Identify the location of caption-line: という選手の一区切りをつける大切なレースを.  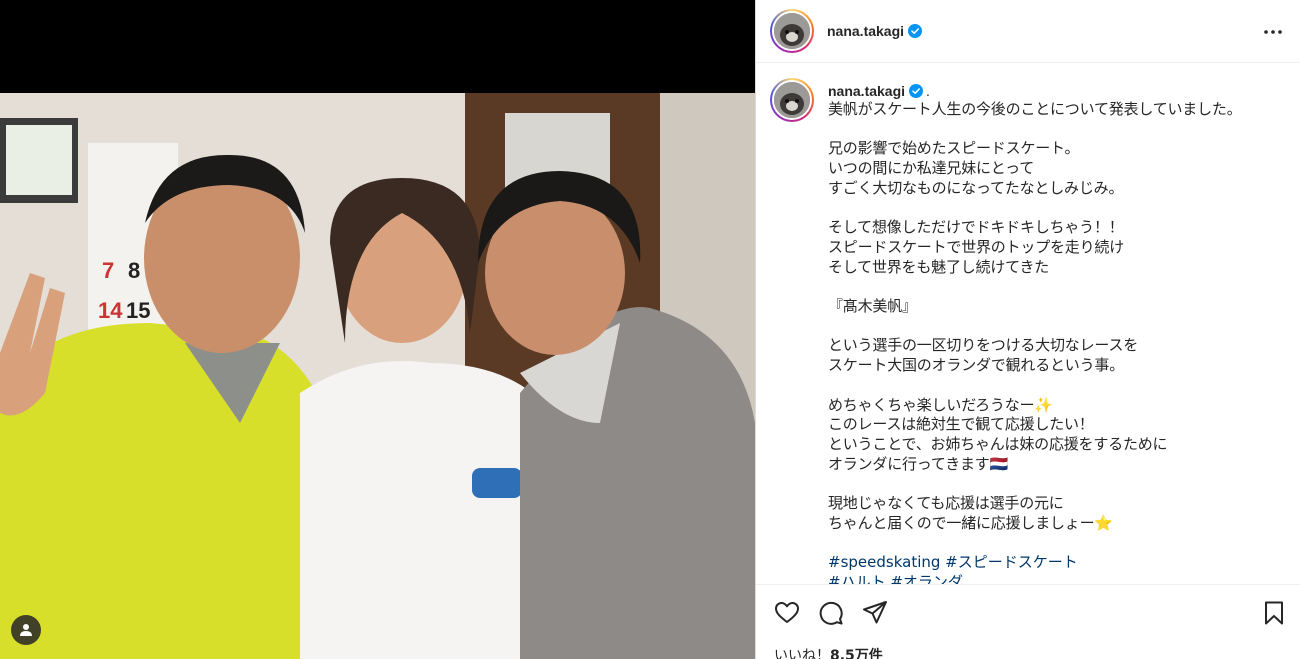
(983, 345).